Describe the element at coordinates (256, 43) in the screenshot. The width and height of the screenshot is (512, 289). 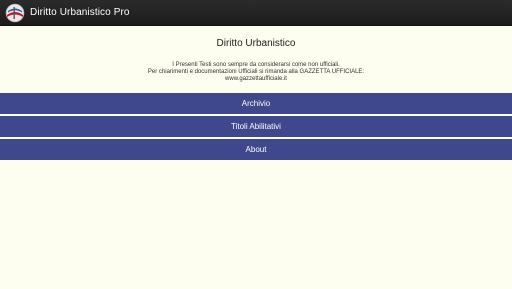
I see `page-title: Diritto Urbanistico` at that location.